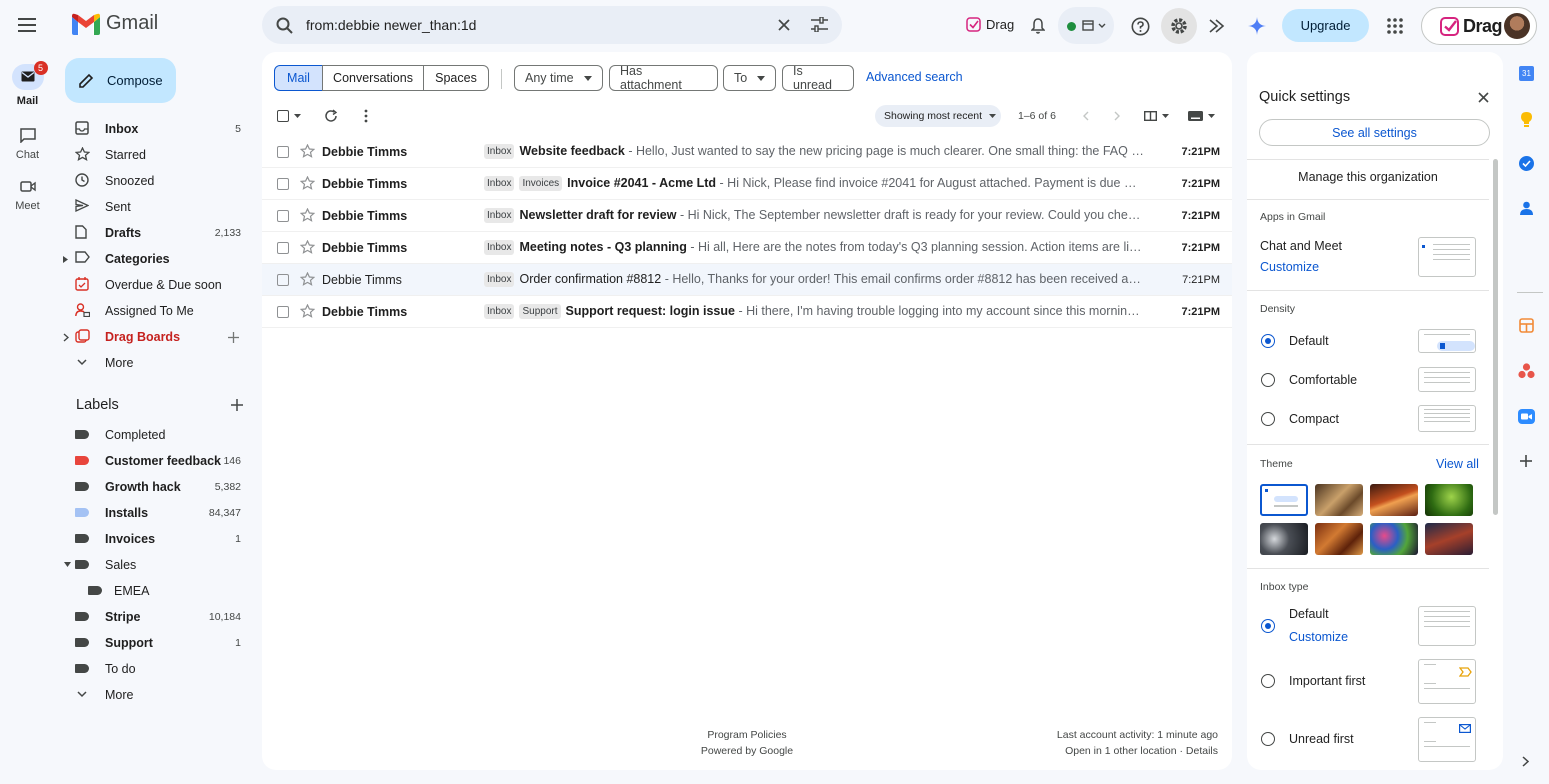 Image resolution: width=1549 pixels, height=784 pixels. I want to click on add-label-icon, so click(237, 405).